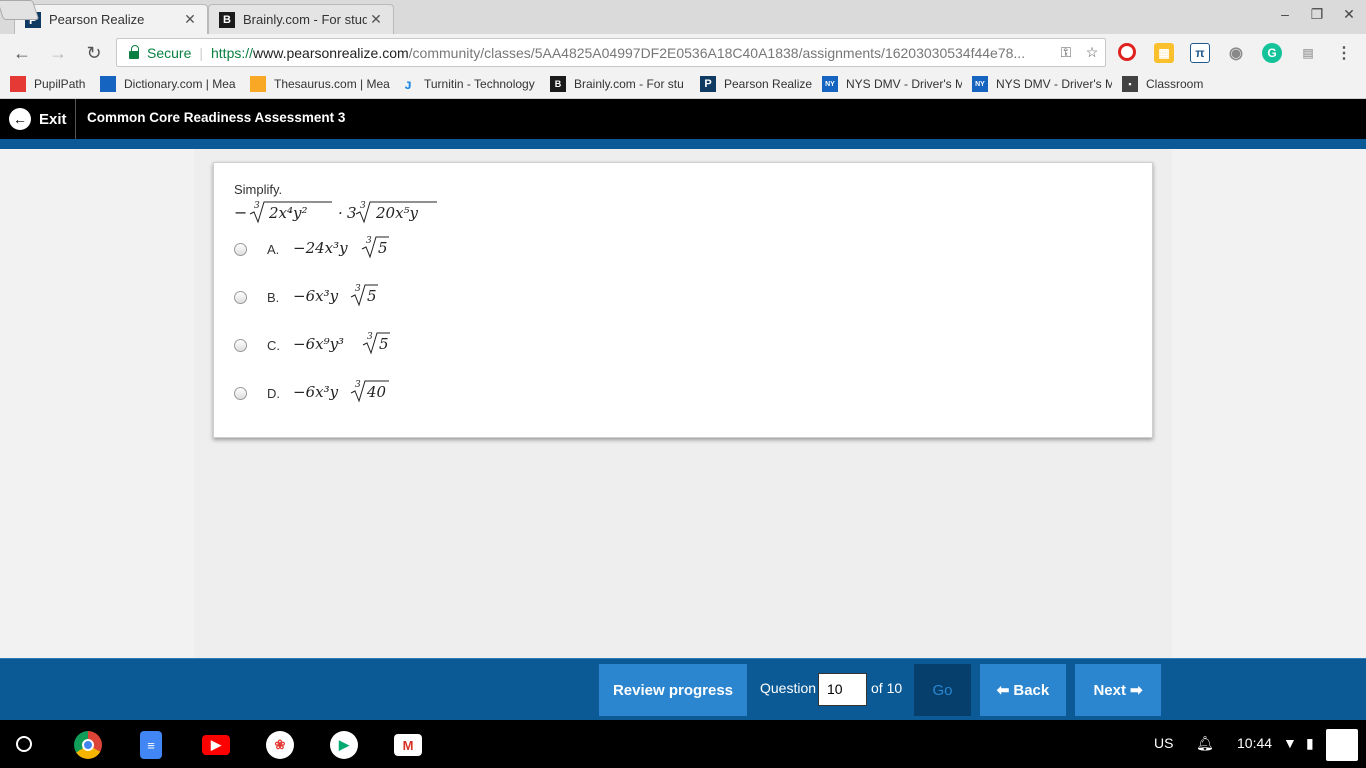  Describe the element at coordinates (1118, 690) in the screenshot. I see `next-button: Next ➡` at that location.